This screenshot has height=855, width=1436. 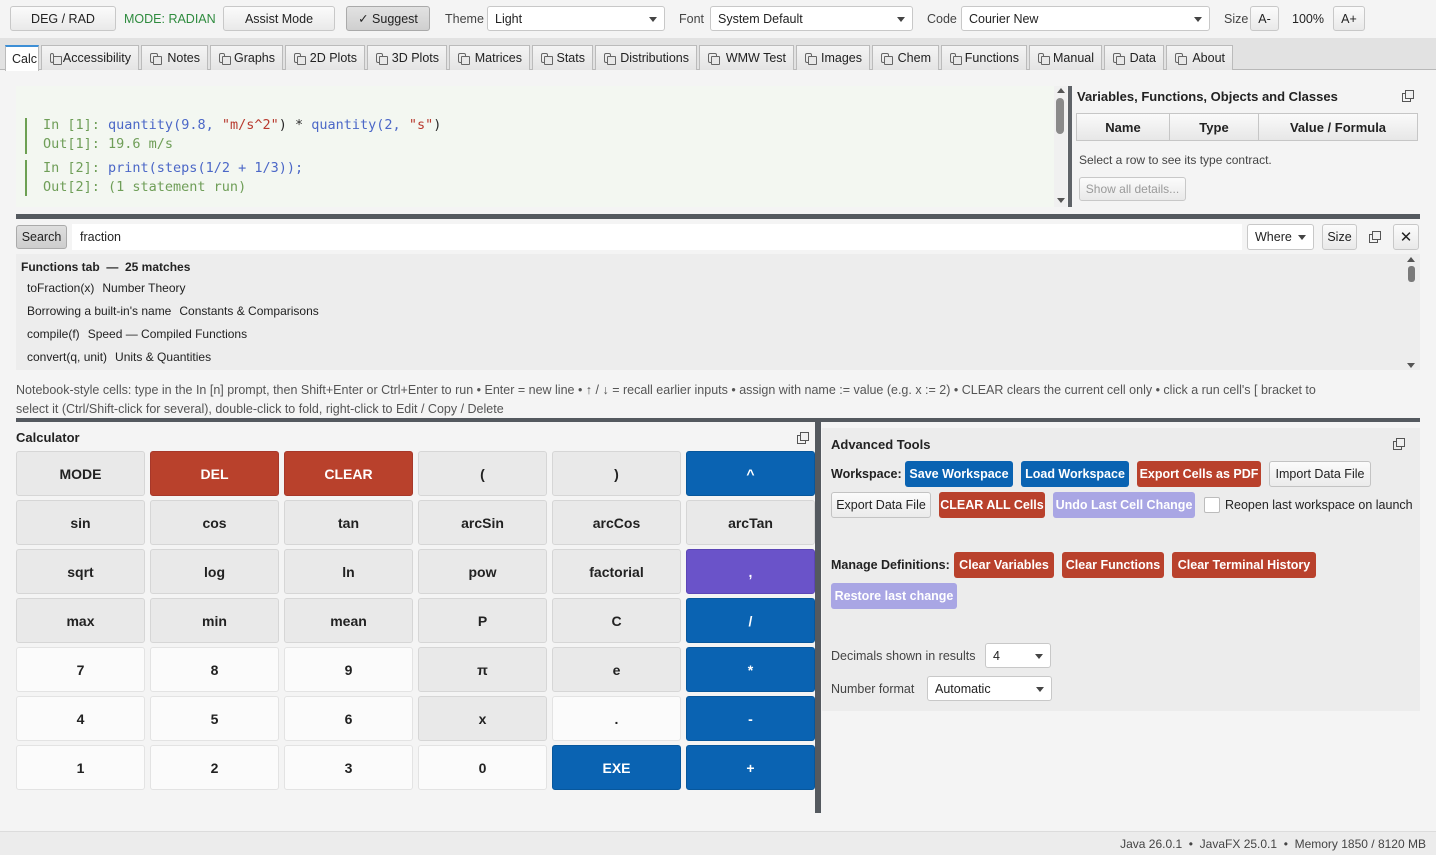 What do you see at coordinates (750, 718) in the screenshot?
I see `key-subtract-button: -` at bounding box center [750, 718].